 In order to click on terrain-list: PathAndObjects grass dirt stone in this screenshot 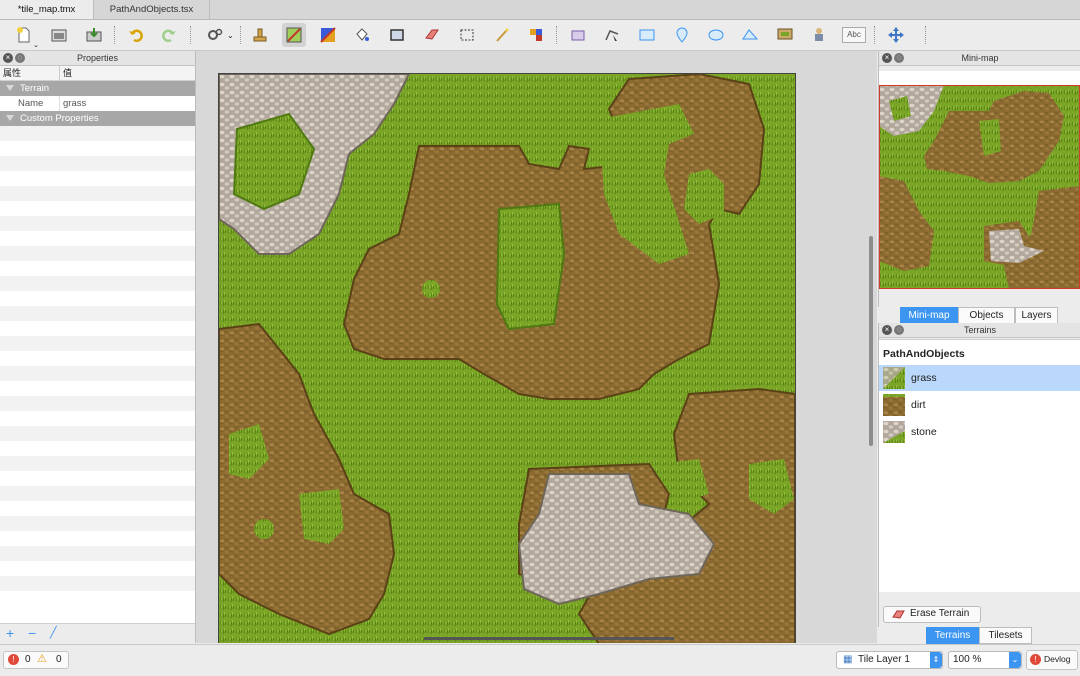, I will do `click(979, 465)`.